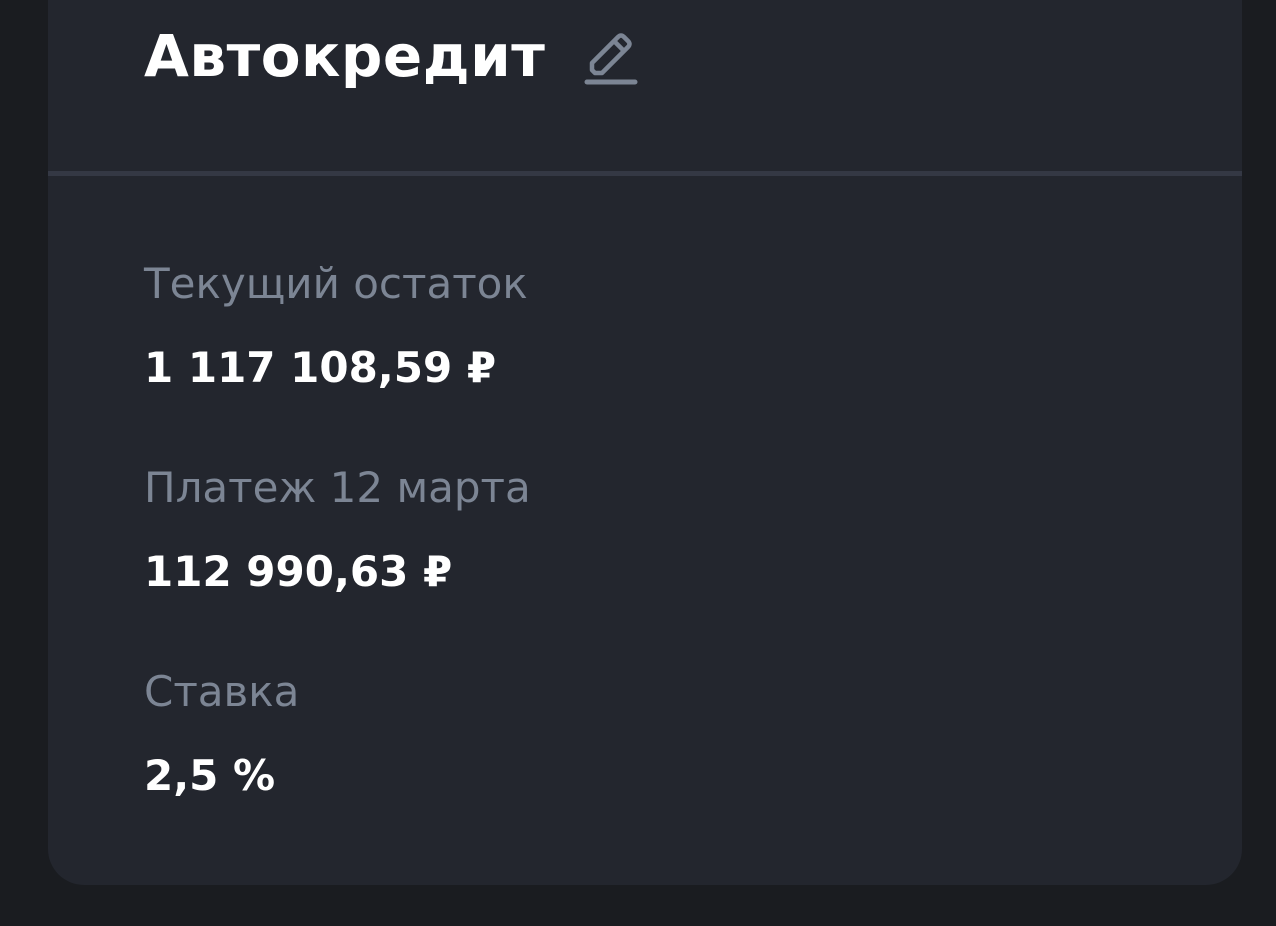 This screenshot has height=926, width=1276. What do you see at coordinates (210, 775) in the screenshot?
I see `rate-value: 2,5 %` at bounding box center [210, 775].